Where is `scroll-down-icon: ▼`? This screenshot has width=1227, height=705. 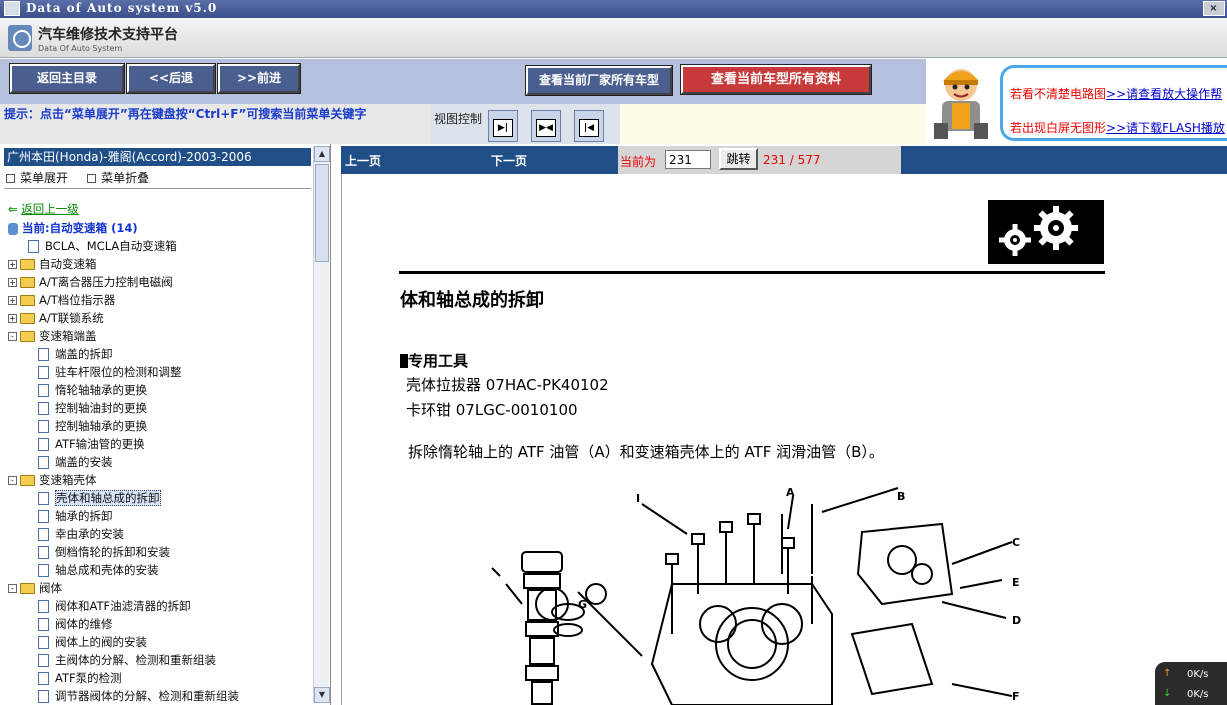 scroll-down-icon: ▼ is located at coordinates (322, 695).